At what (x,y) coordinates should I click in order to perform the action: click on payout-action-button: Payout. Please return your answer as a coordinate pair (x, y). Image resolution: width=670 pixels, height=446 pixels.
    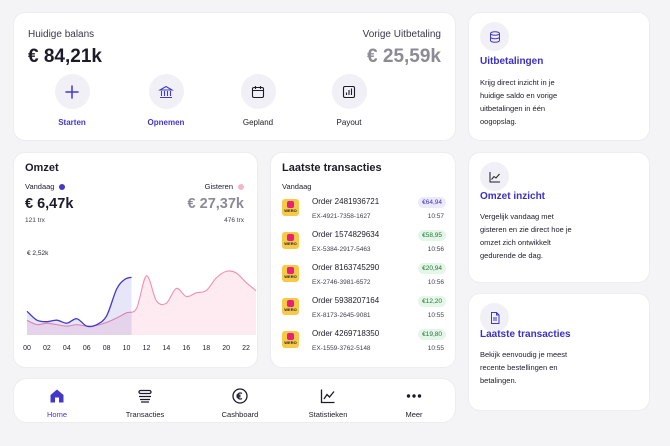
    Looking at the image, I should click on (349, 100).